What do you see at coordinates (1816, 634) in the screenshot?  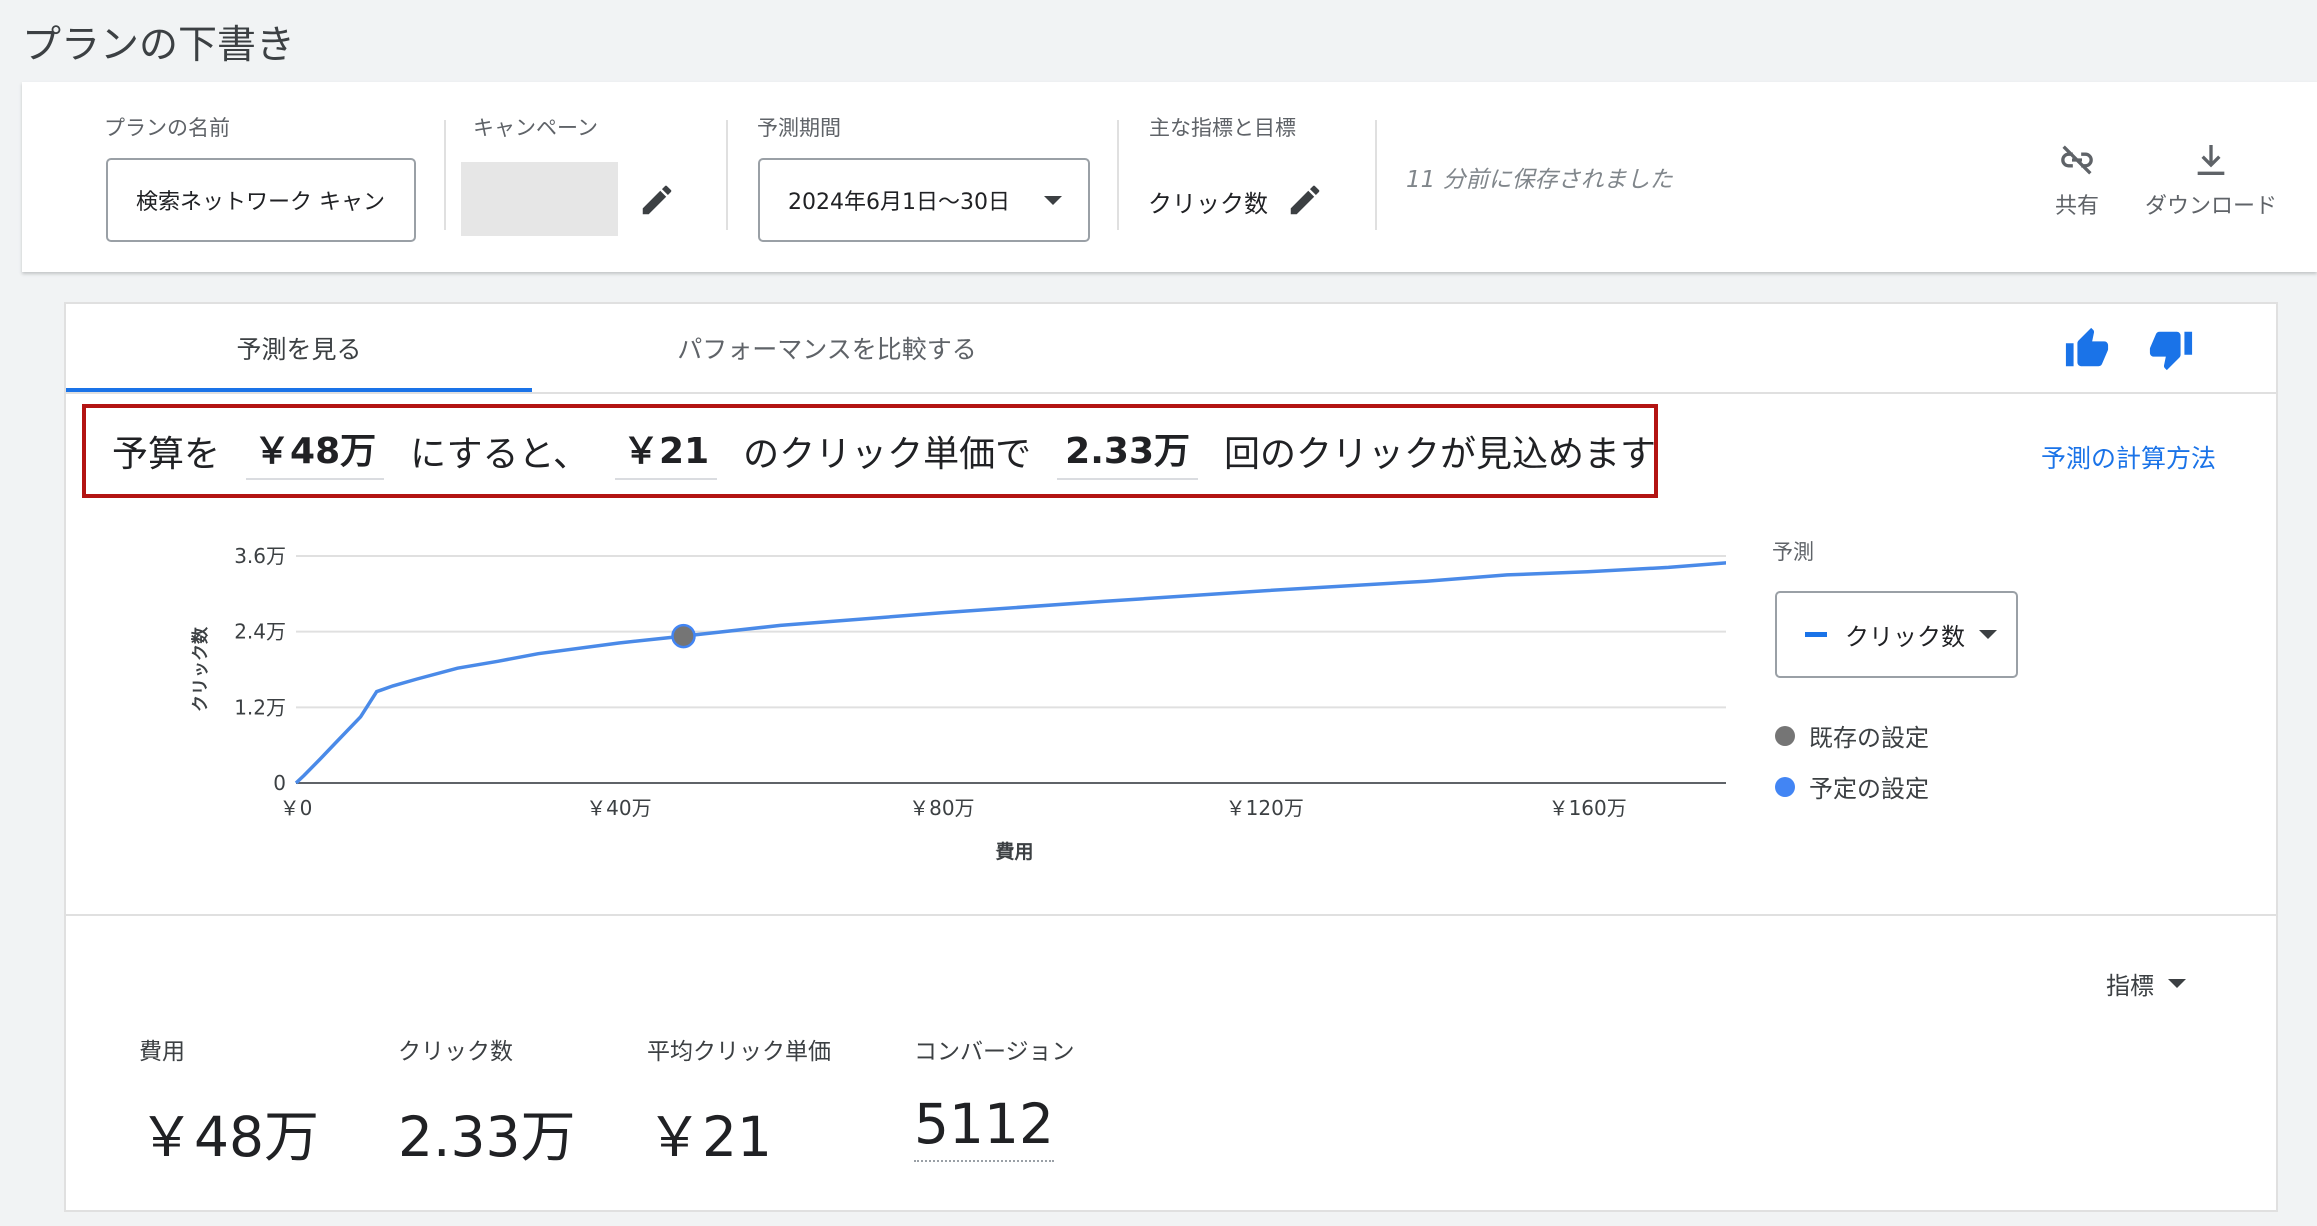 I see `series-line-icon` at bounding box center [1816, 634].